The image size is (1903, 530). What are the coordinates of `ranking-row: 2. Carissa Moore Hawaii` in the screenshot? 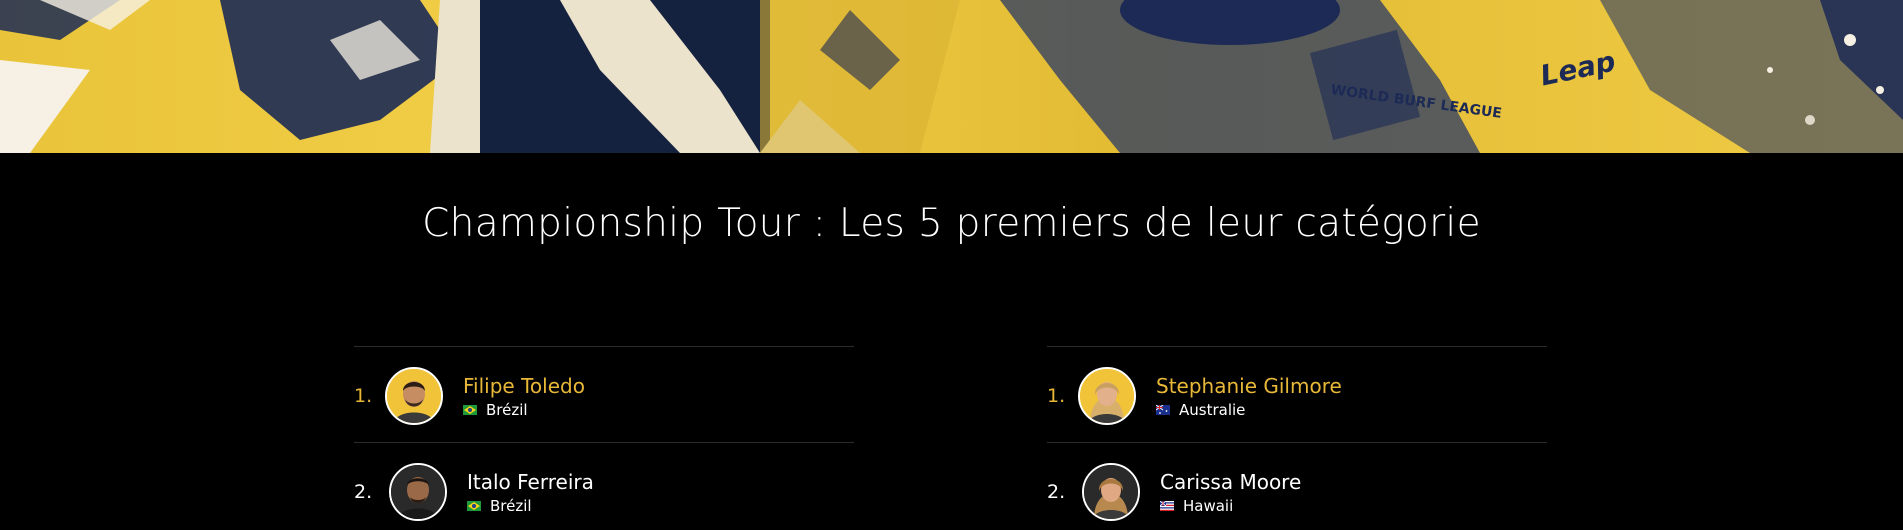 It's located at (1297, 486).